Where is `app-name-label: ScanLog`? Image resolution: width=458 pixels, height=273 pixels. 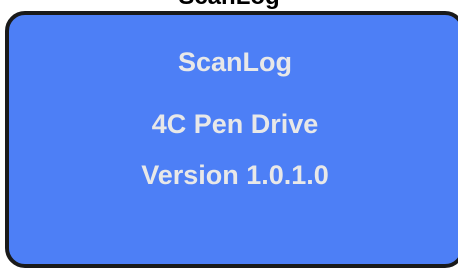 app-name-label: ScanLog is located at coordinates (234, 62).